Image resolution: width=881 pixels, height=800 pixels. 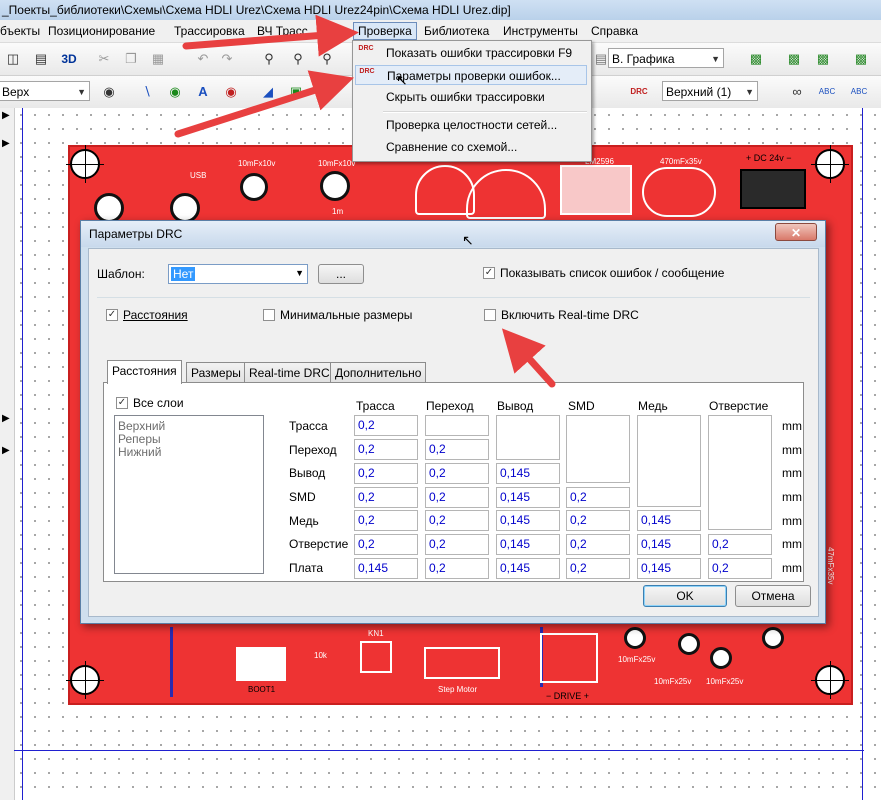 What do you see at coordinates (216, 372) in the screenshot?
I see `tab-sizes: Размеры` at bounding box center [216, 372].